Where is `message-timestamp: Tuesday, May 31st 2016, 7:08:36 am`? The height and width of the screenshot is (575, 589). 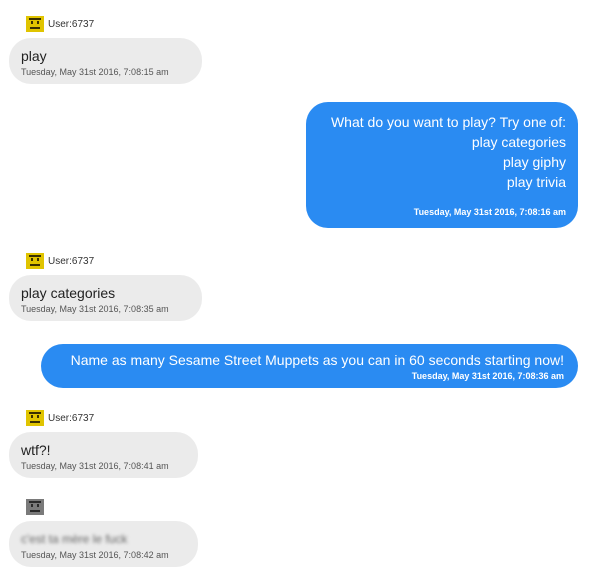 message-timestamp: Tuesday, May 31st 2016, 7:08:36 am is located at coordinates (487, 376).